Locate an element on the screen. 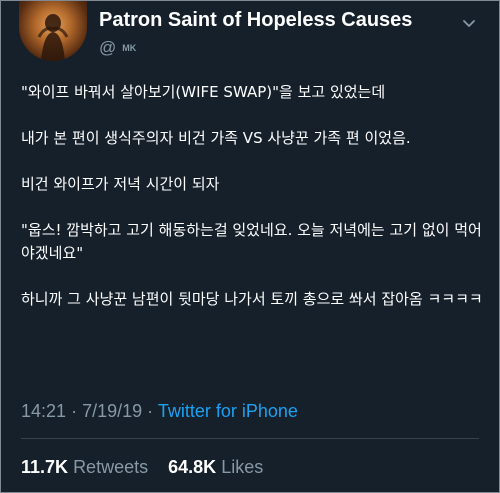 This screenshot has width=500, height=493. tweet-time: 14:21 is located at coordinates (43, 411).